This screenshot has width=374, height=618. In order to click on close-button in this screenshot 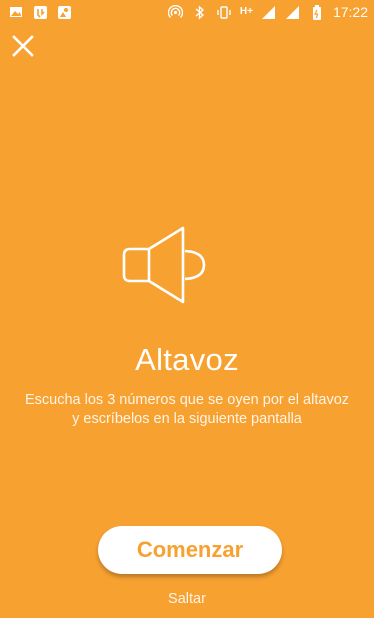, I will do `click(23, 46)`.